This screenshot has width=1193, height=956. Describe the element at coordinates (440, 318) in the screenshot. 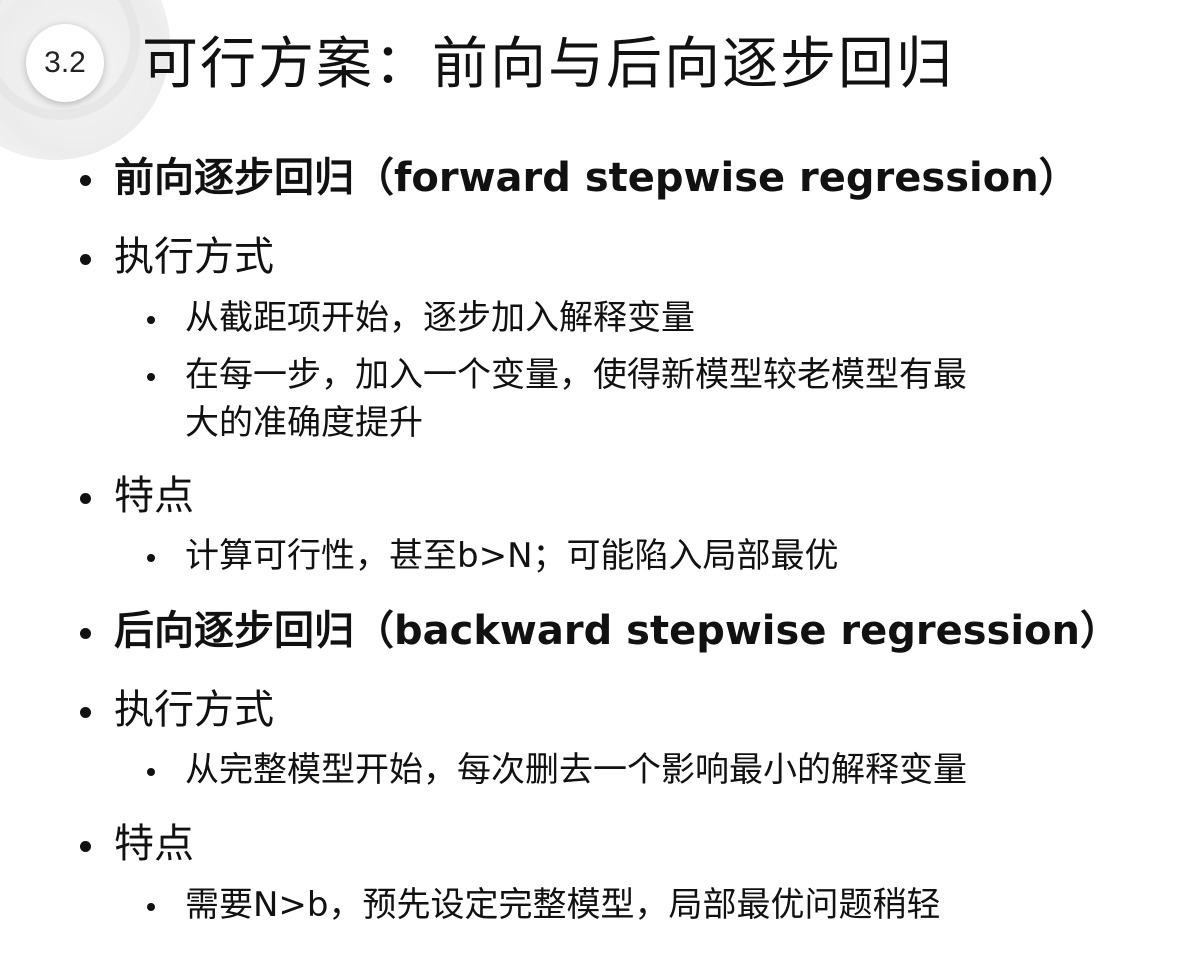

I see `list-item-text: 从截距项开始，逐步加入解释变量` at that location.